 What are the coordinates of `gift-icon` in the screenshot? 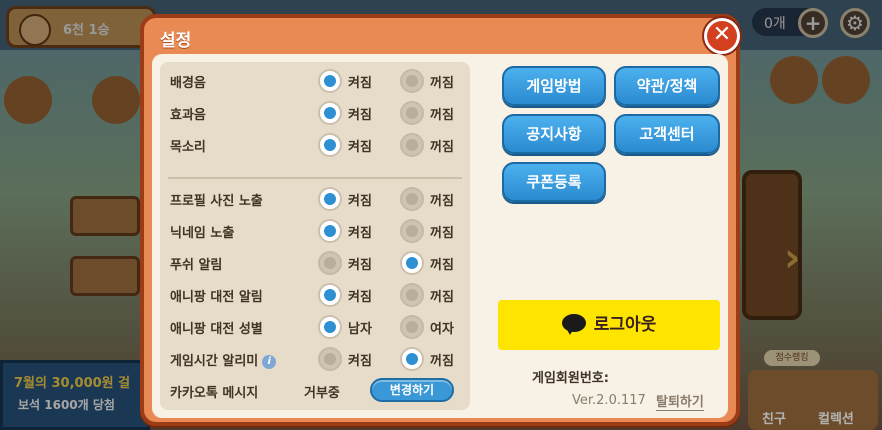 It's located at (794, 80).